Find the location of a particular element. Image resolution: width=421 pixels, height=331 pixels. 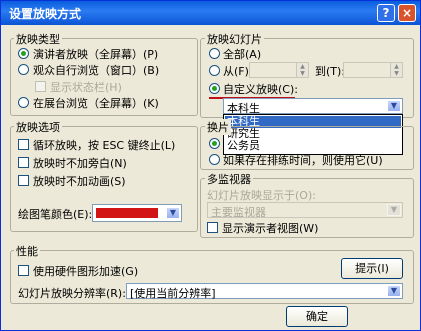

presenter-view-label: 显示演示者视图(W) is located at coordinates (270, 228).